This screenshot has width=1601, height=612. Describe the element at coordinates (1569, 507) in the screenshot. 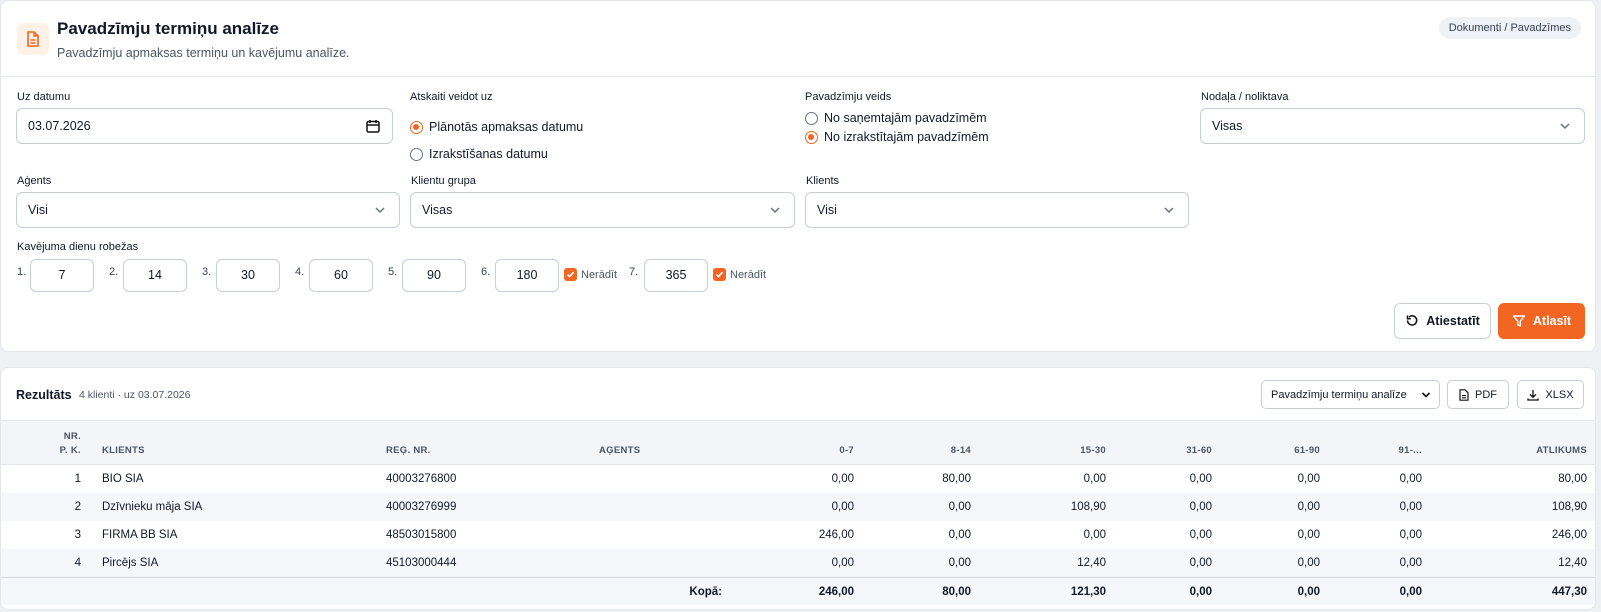

I see `cell-balance: 108,90` at that location.